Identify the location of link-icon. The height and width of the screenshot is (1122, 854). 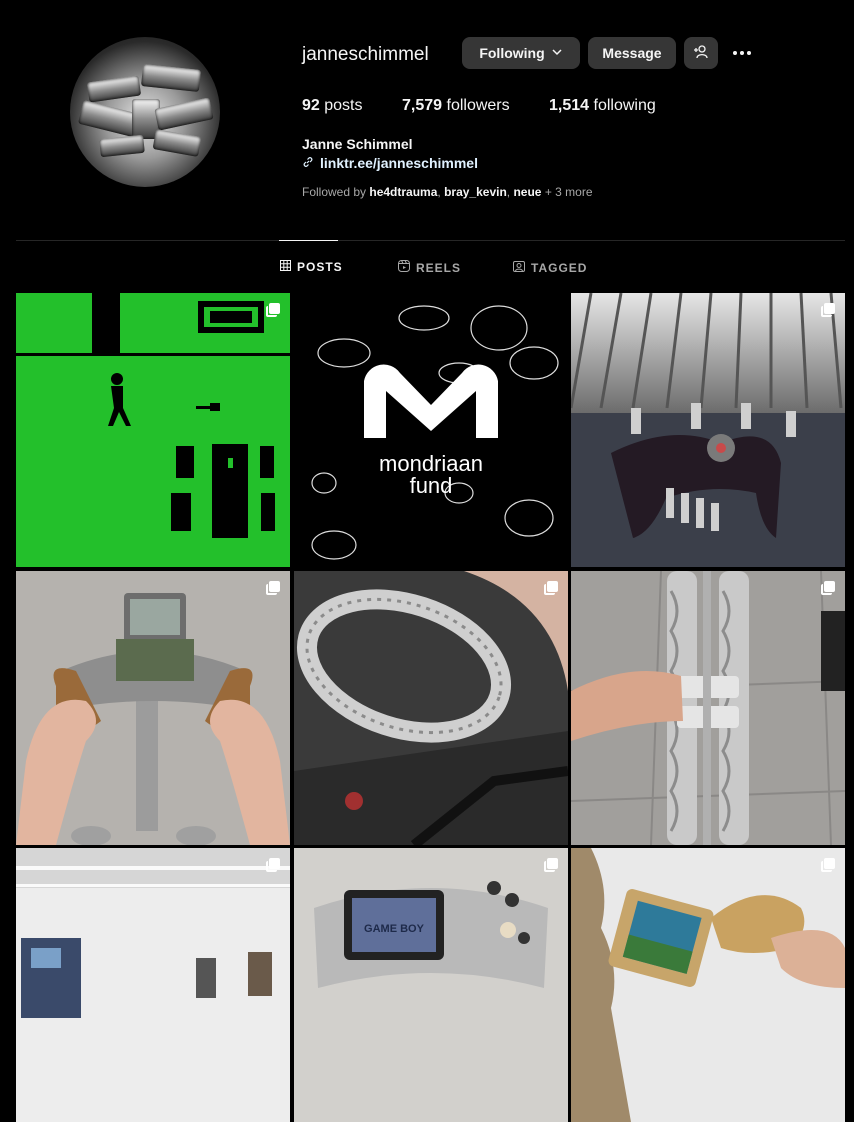
(308, 163).